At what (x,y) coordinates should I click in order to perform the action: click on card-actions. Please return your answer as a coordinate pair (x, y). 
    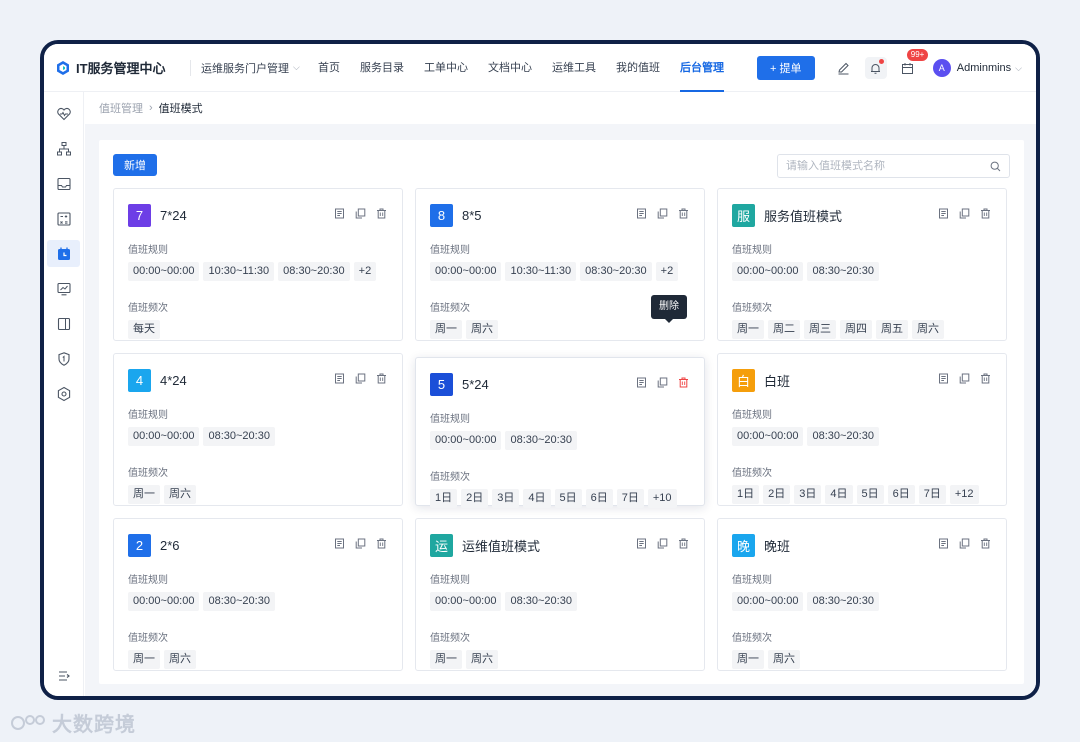
    Looking at the image, I should click on (960, 213).